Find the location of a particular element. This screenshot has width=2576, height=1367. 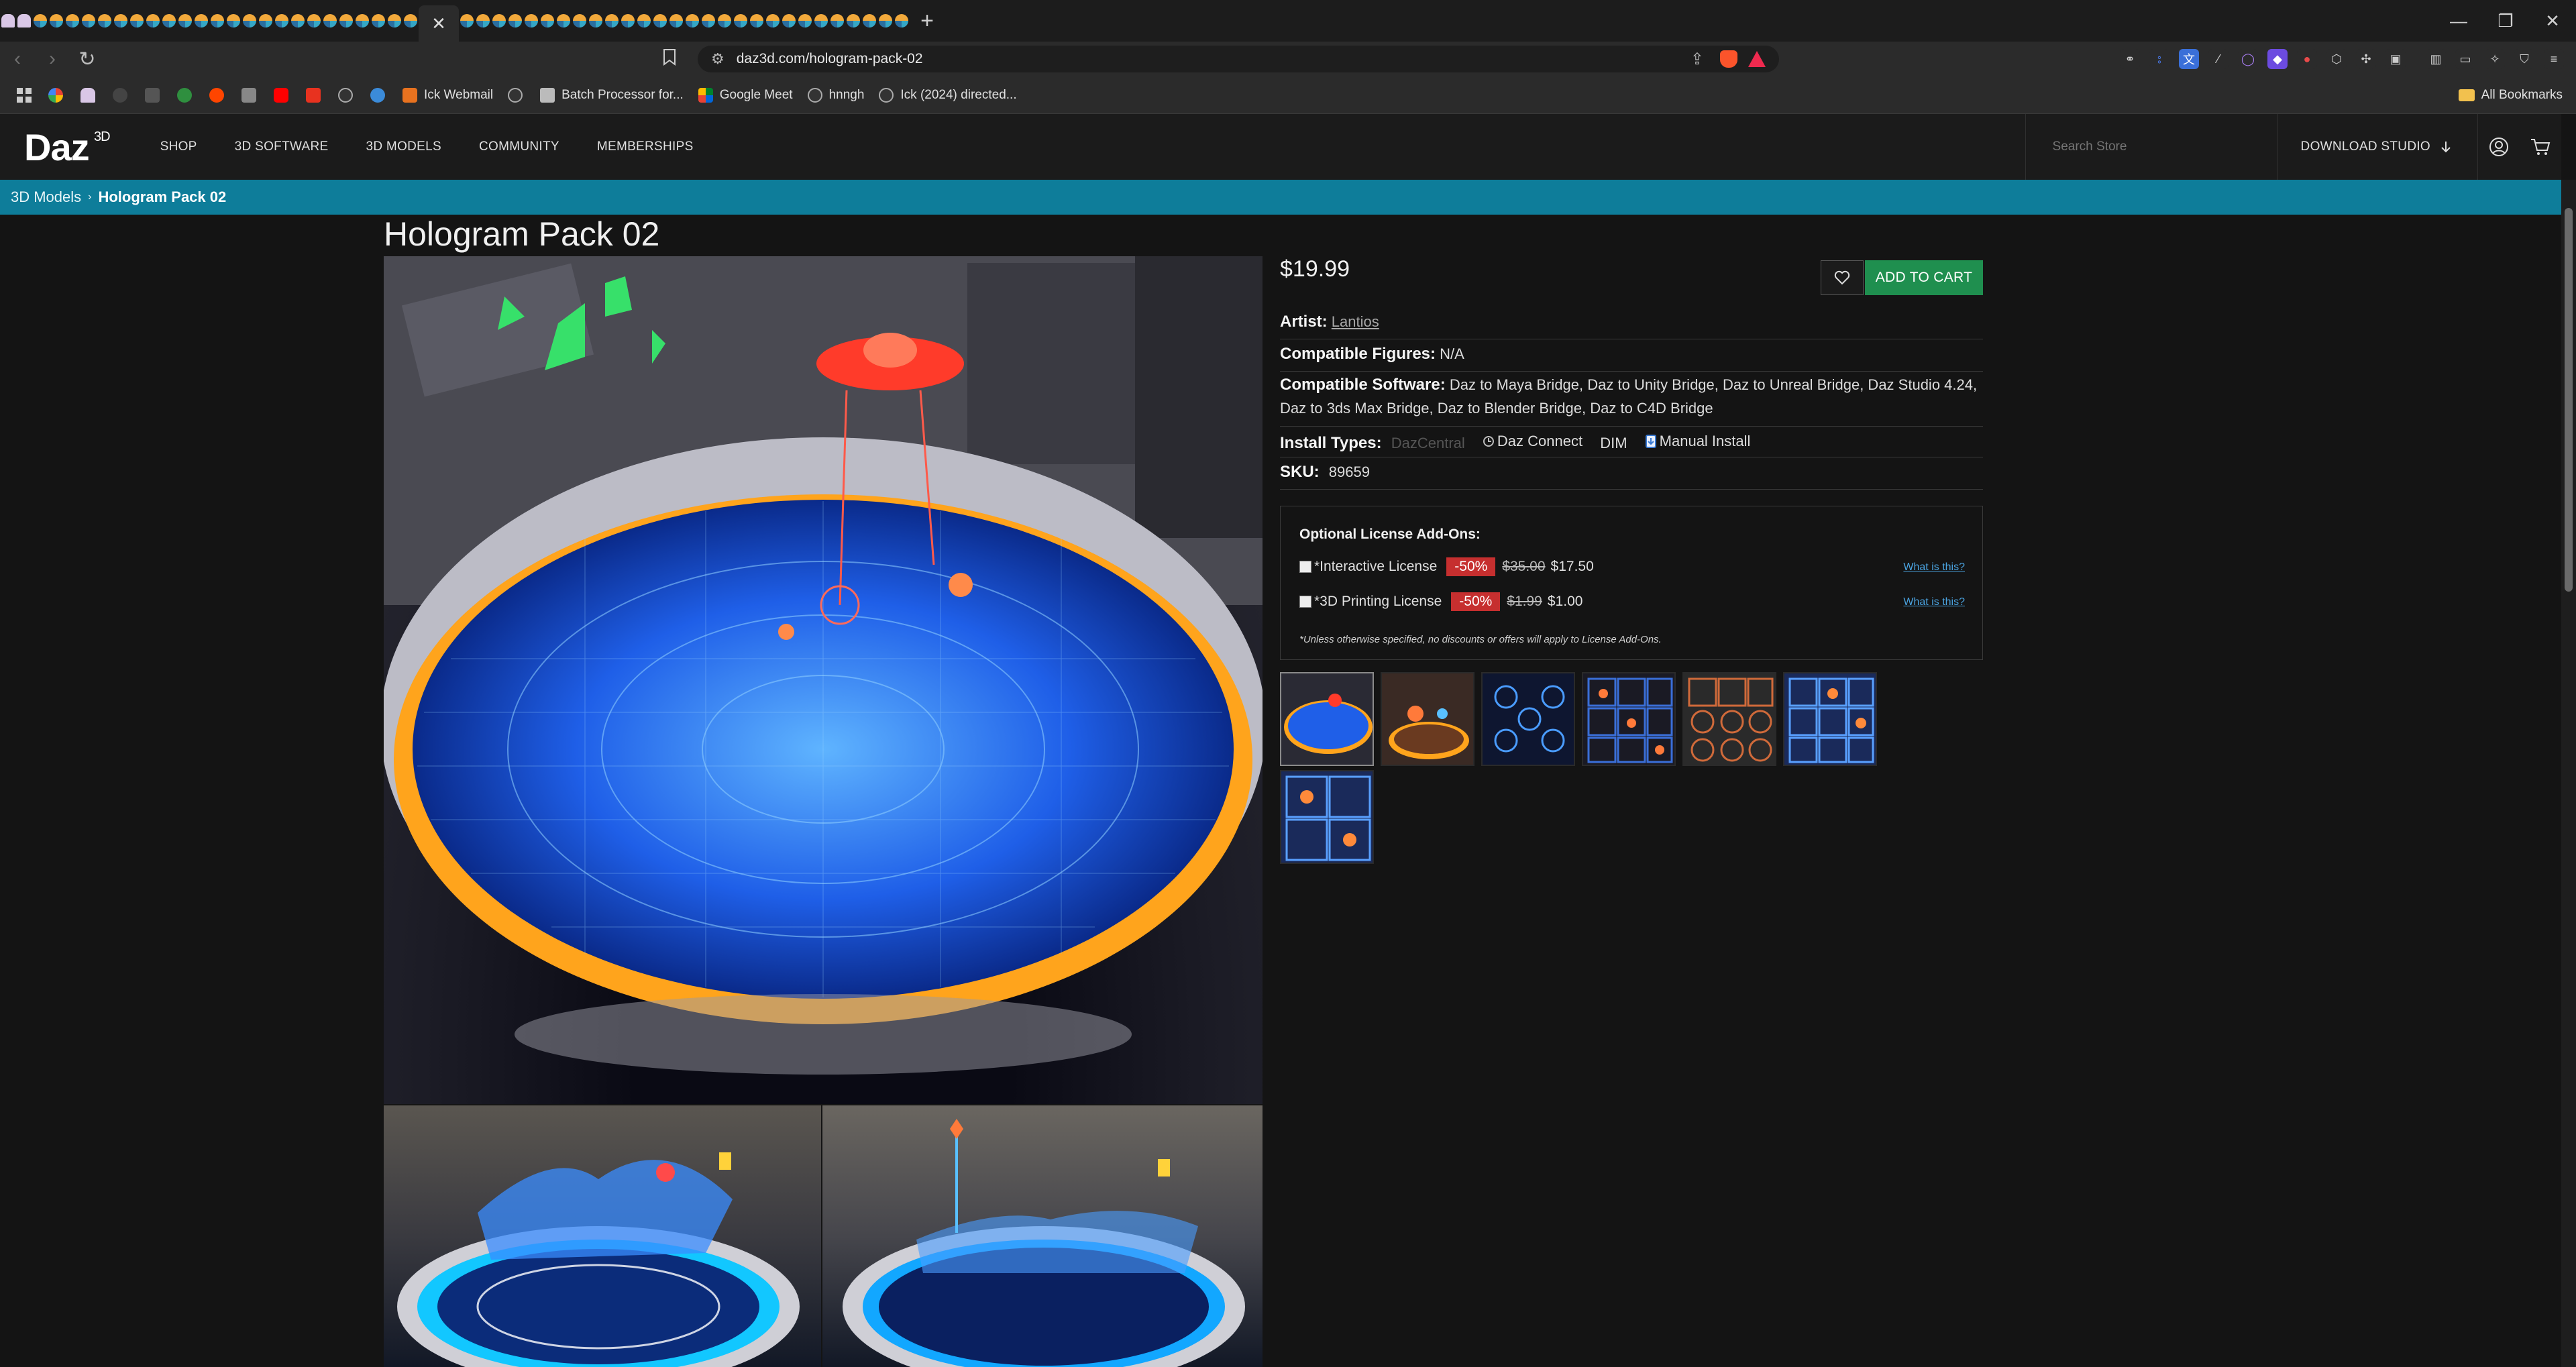

nav-3d-models: 3D MODELS is located at coordinates (403, 147).